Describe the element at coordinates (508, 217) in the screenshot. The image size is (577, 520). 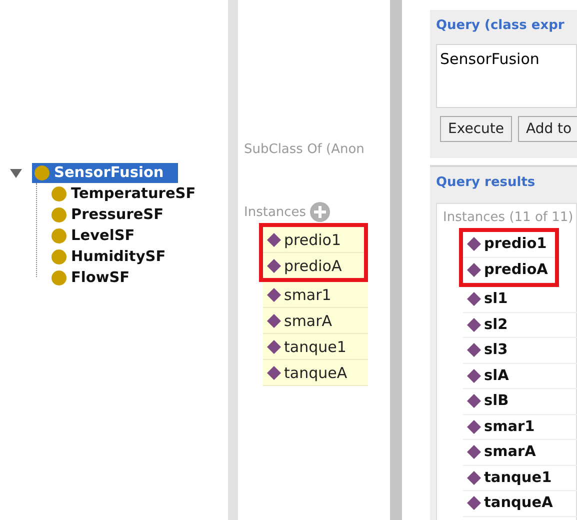
I see `results-heading: Instances (11 of 11)` at that location.